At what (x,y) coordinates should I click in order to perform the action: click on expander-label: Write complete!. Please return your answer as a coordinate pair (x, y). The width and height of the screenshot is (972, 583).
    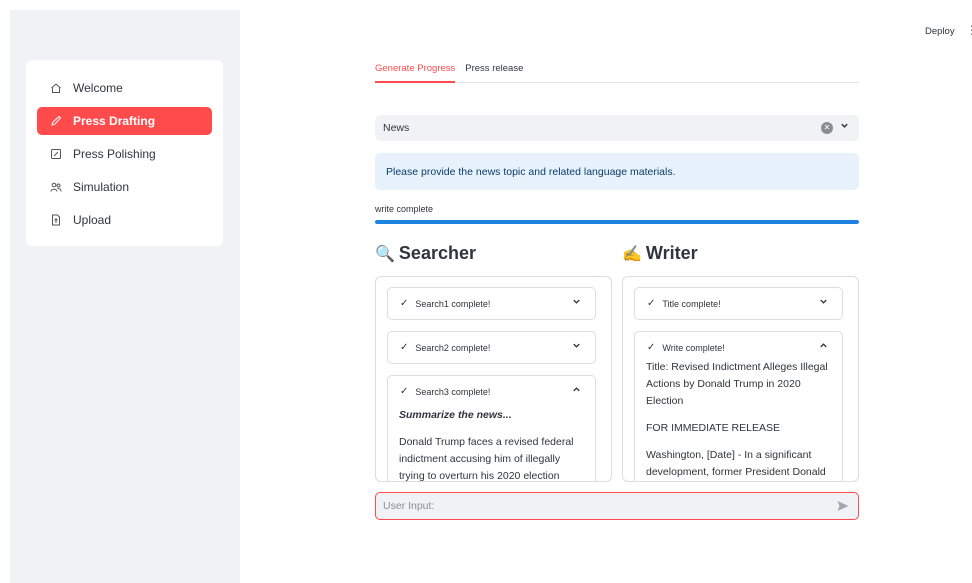
    Looking at the image, I should click on (693, 347).